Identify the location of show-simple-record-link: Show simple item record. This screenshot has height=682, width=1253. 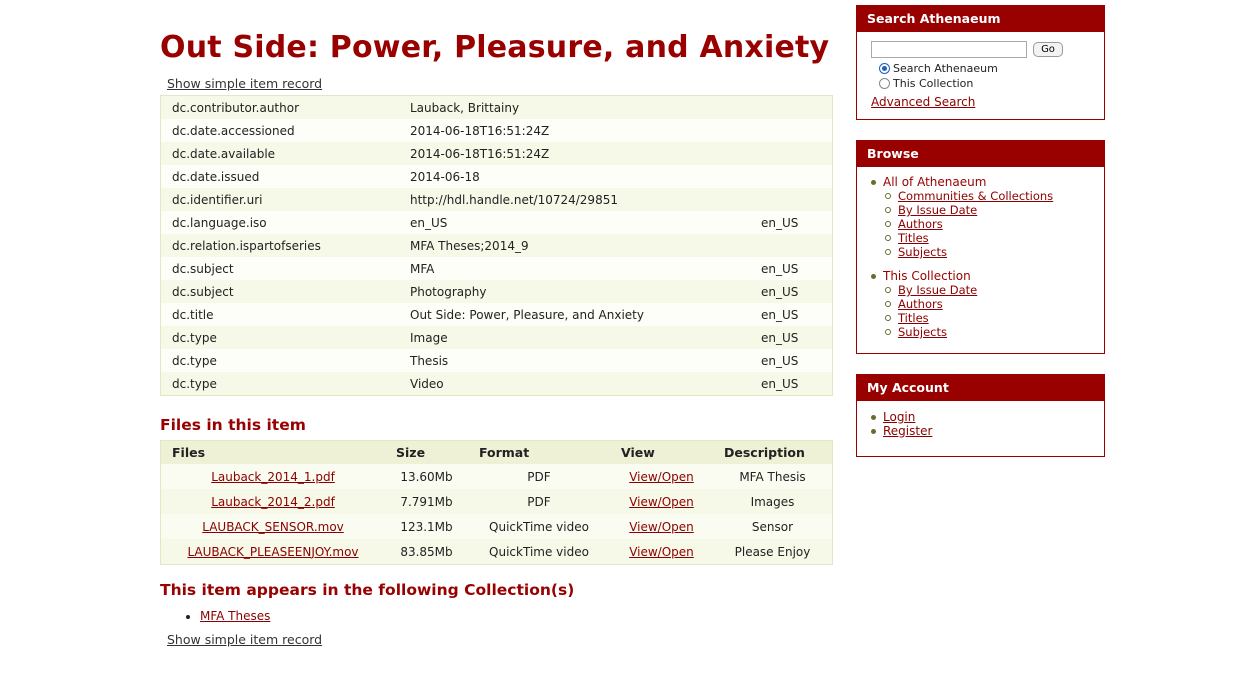
(244, 83).